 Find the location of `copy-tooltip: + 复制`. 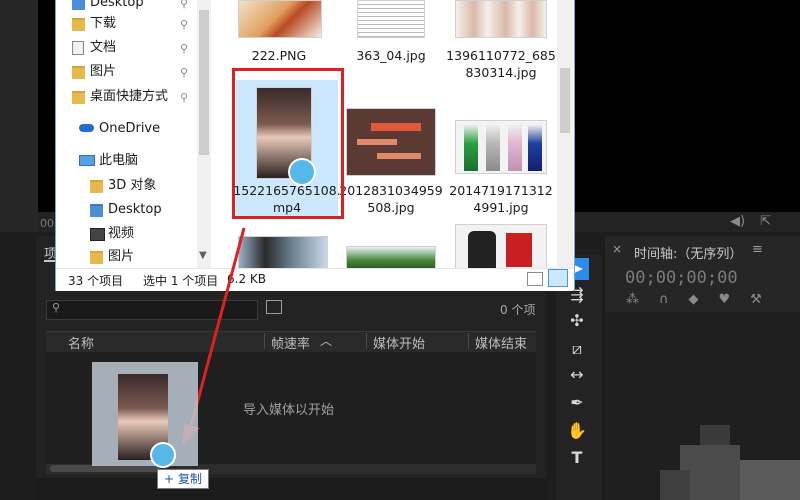

copy-tooltip: + 复制 is located at coordinates (183, 479).